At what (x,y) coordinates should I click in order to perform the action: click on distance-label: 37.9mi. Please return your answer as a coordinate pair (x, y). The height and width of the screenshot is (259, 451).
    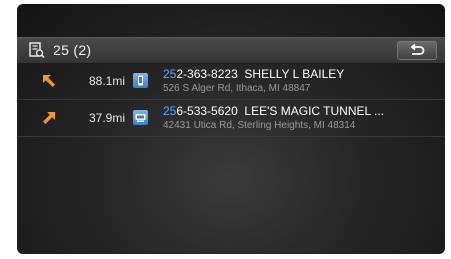
    Looking at the image, I should click on (106, 118).